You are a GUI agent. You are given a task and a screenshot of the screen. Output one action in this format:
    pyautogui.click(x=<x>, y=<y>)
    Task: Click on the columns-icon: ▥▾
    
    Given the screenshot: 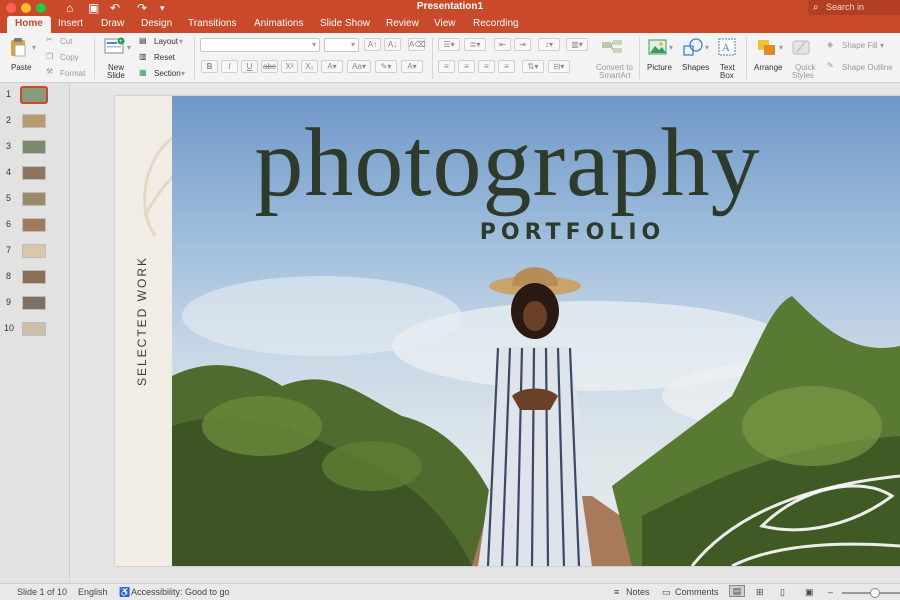 What is the action you would take?
    pyautogui.click(x=577, y=44)
    